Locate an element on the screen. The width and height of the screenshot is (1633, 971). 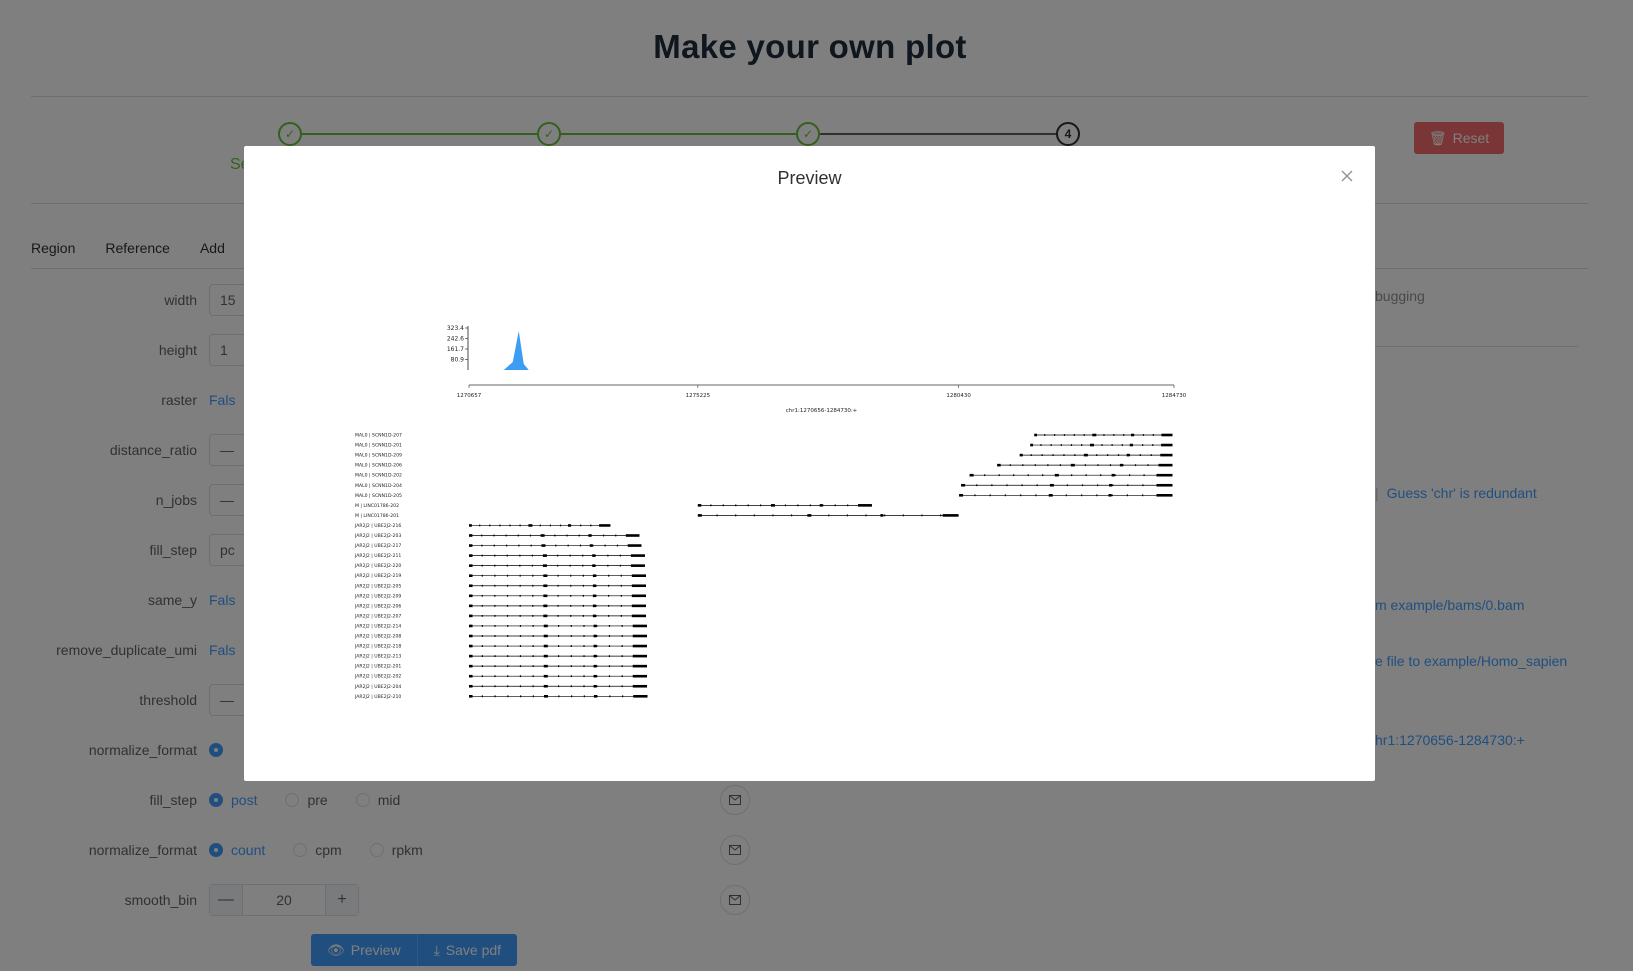
y-tick-label: 161.7 is located at coordinates (455, 349).